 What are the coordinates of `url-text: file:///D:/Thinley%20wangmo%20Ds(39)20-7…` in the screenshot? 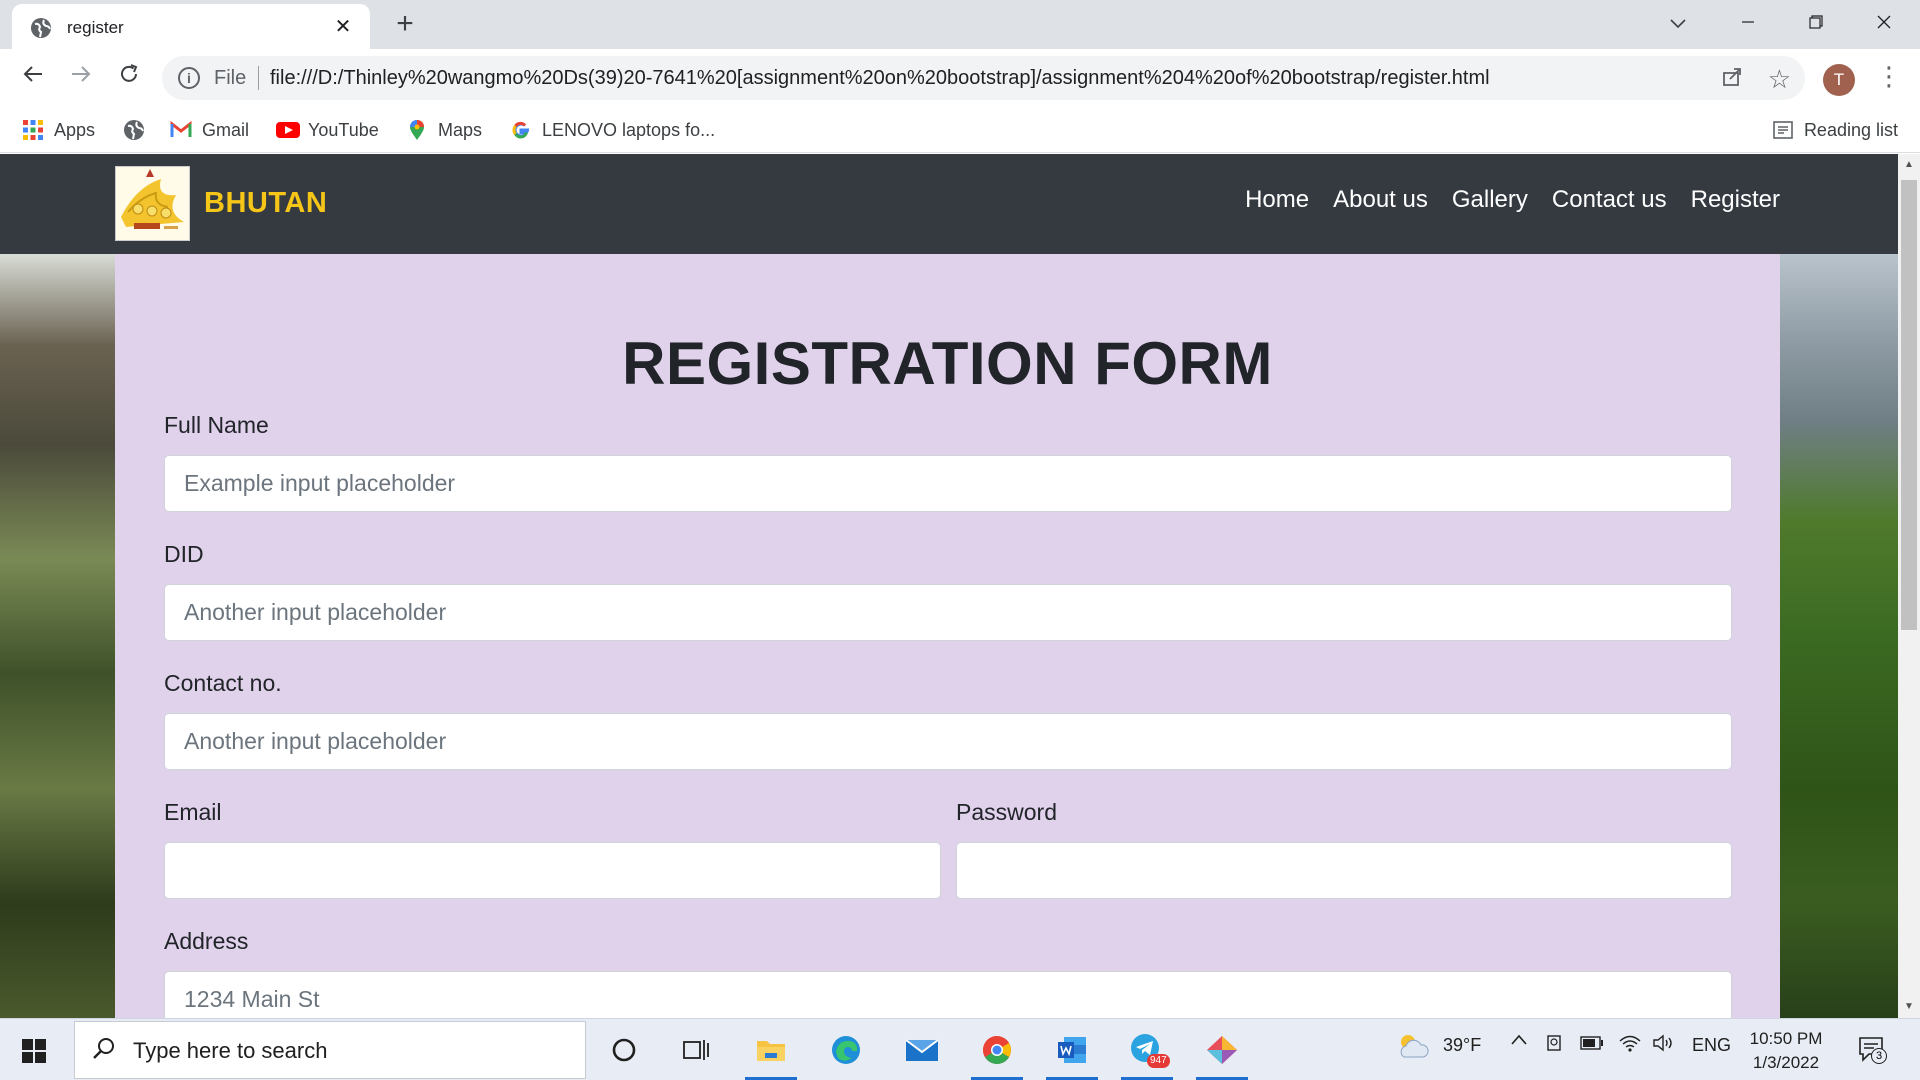 It's located at (880, 78).